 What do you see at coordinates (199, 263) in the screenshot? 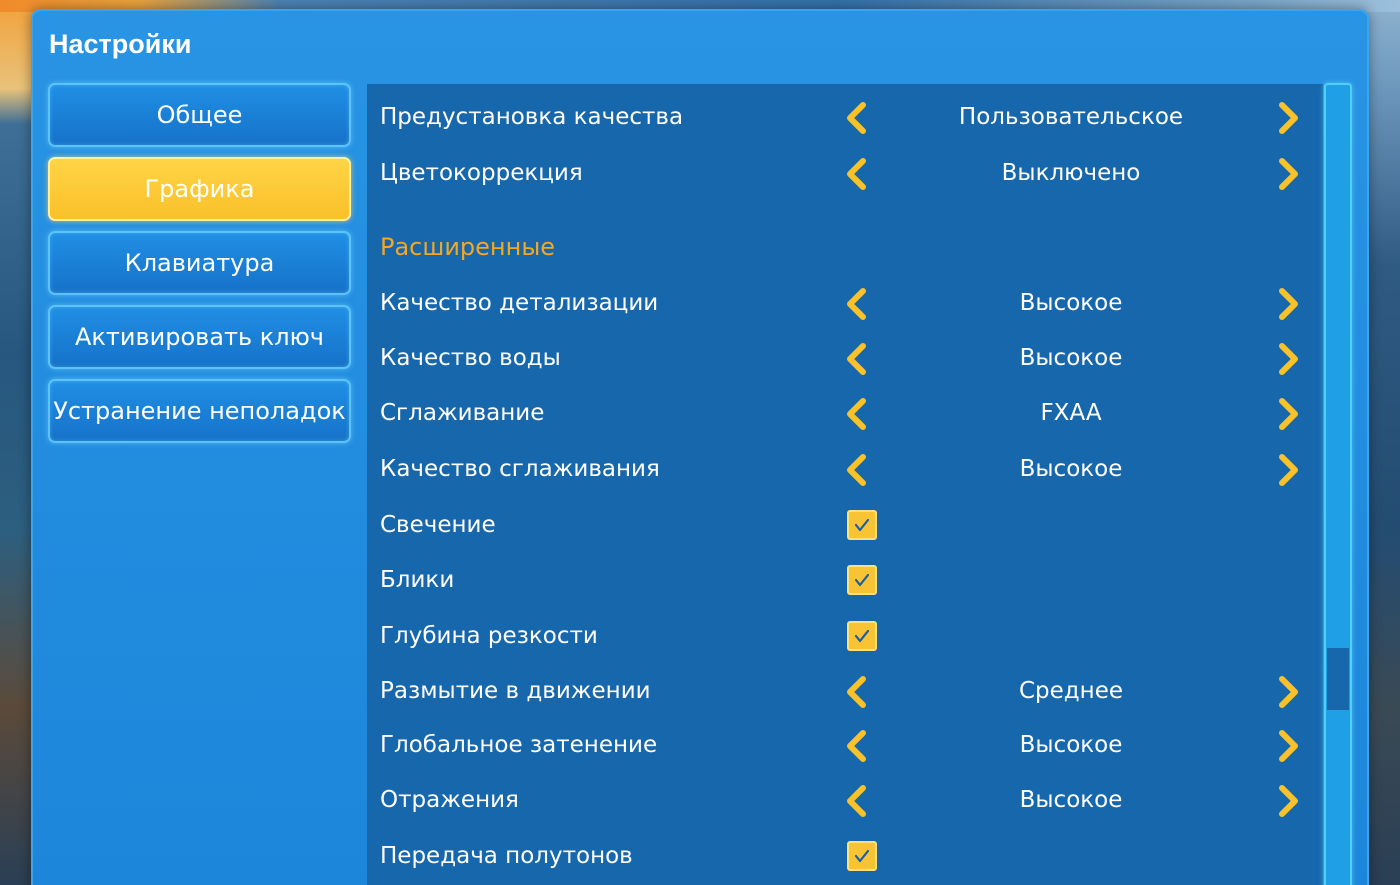
I see `nav-item-keyboard: Клавиатура` at bounding box center [199, 263].